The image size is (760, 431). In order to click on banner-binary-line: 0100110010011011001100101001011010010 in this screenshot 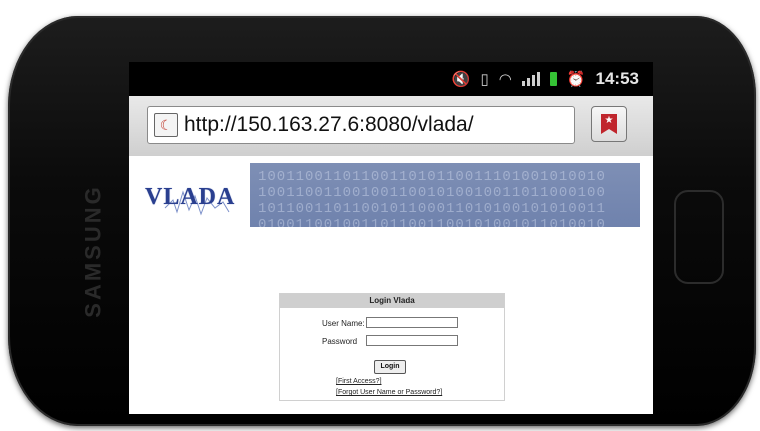, I will do `click(432, 222)`.